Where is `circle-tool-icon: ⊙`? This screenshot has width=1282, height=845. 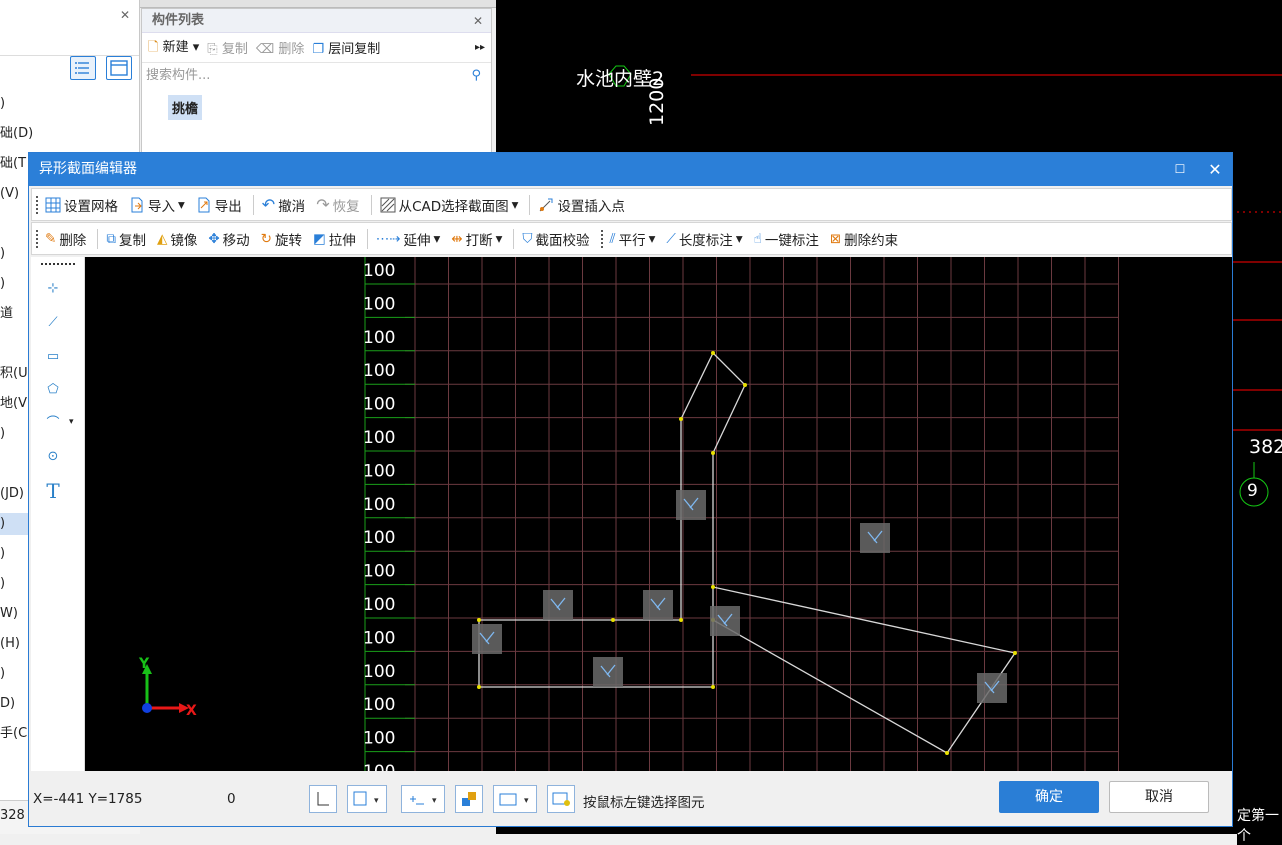 circle-tool-icon: ⊙ is located at coordinates (53, 457).